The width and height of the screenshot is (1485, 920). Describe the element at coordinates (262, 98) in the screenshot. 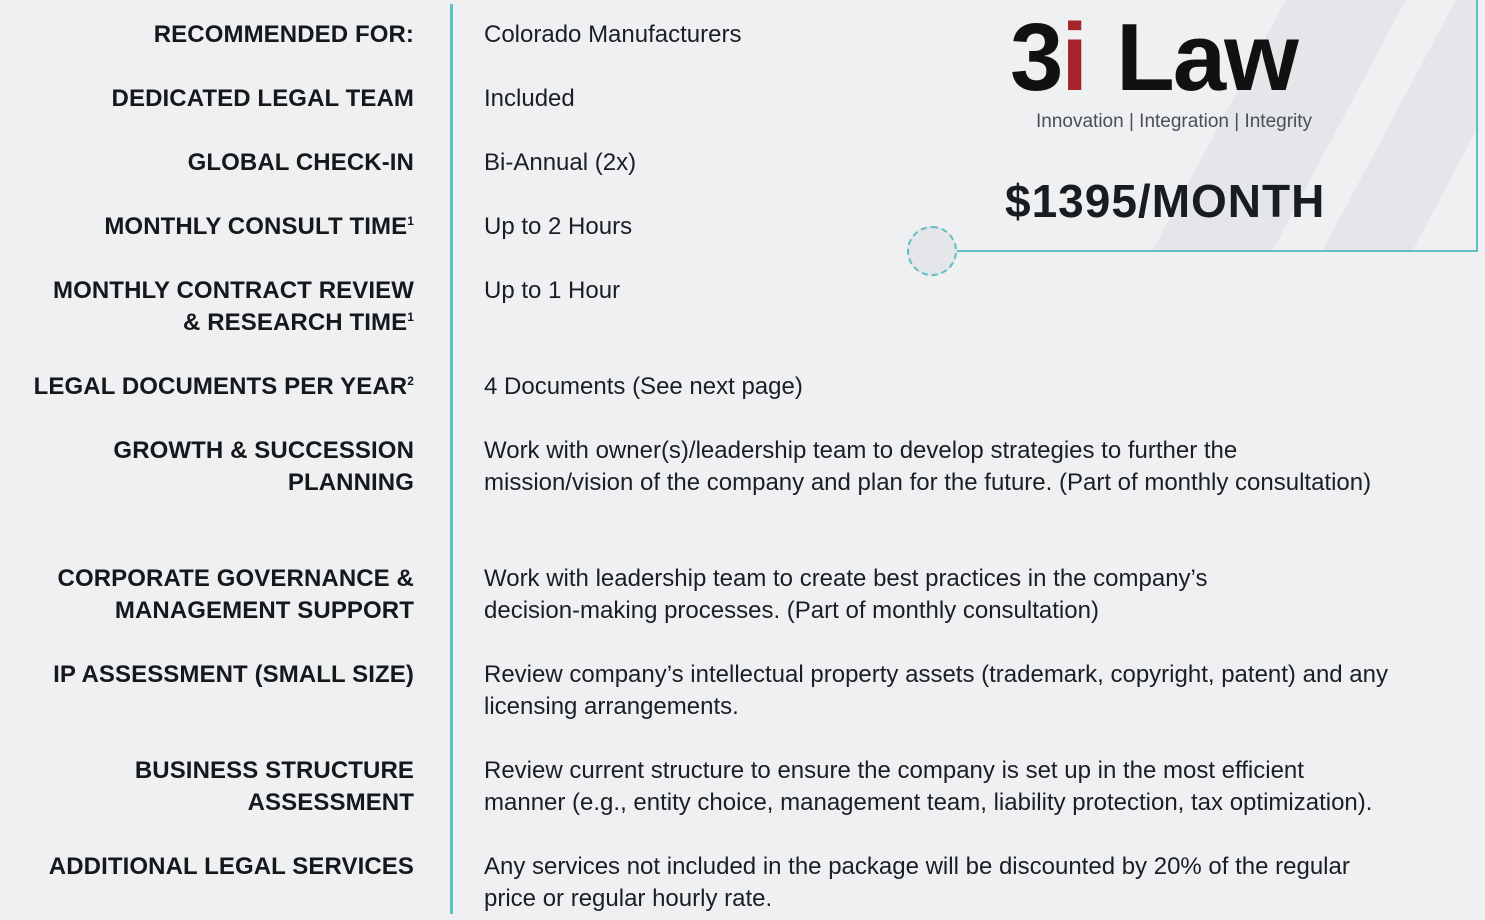

I see `row-label-dedicated-legal-team: DEDICATED LEGAL TEAM` at that location.